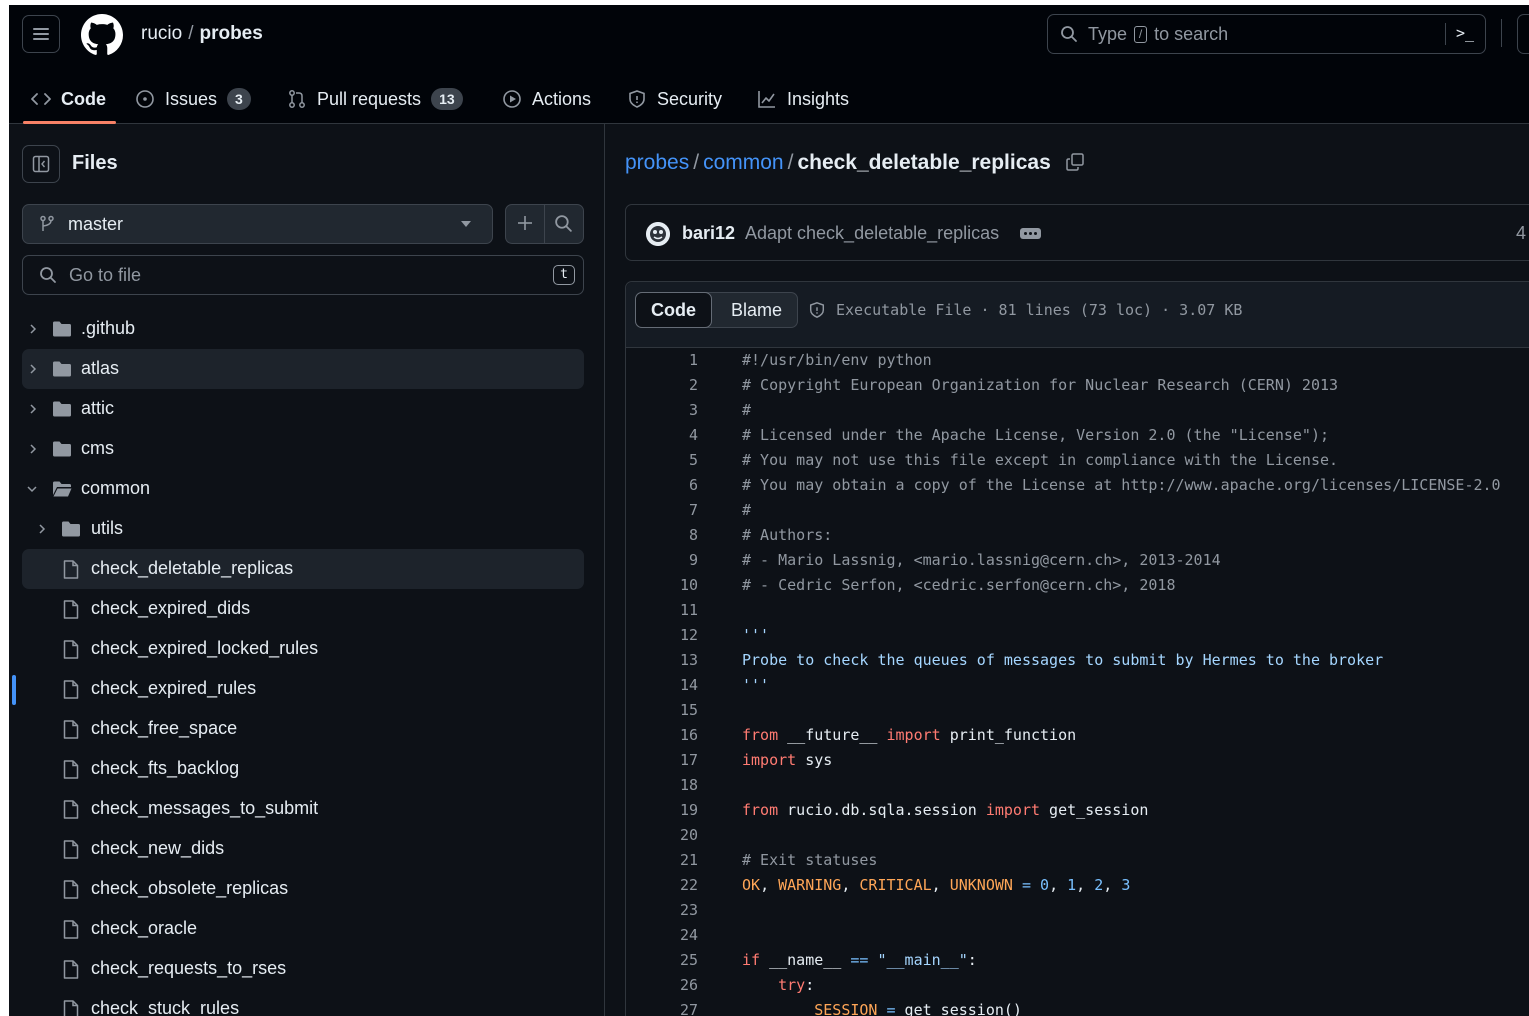 The height and width of the screenshot is (1016, 1529). What do you see at coordinates (662, 785) in the screenshot?
I see `line-number: 18` at bounding box center [662, 785].